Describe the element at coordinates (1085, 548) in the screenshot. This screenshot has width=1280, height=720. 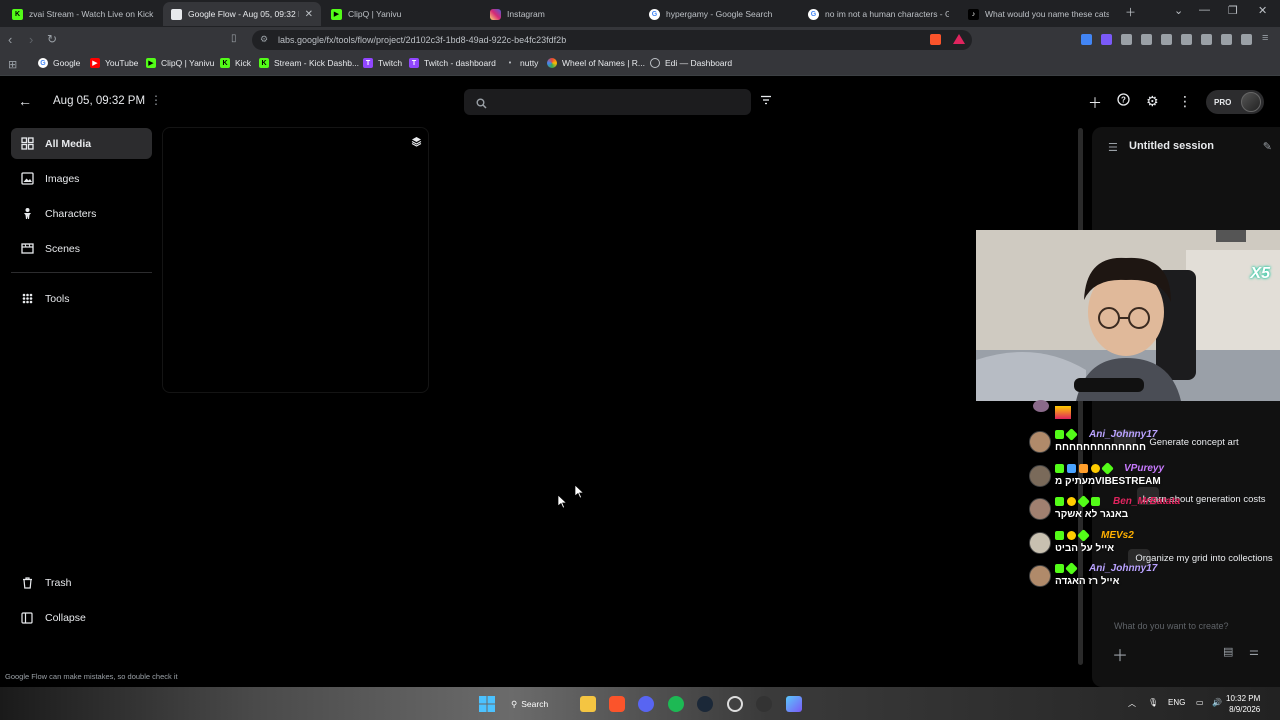
I see `chat-text: אייל על הביט` at that location.